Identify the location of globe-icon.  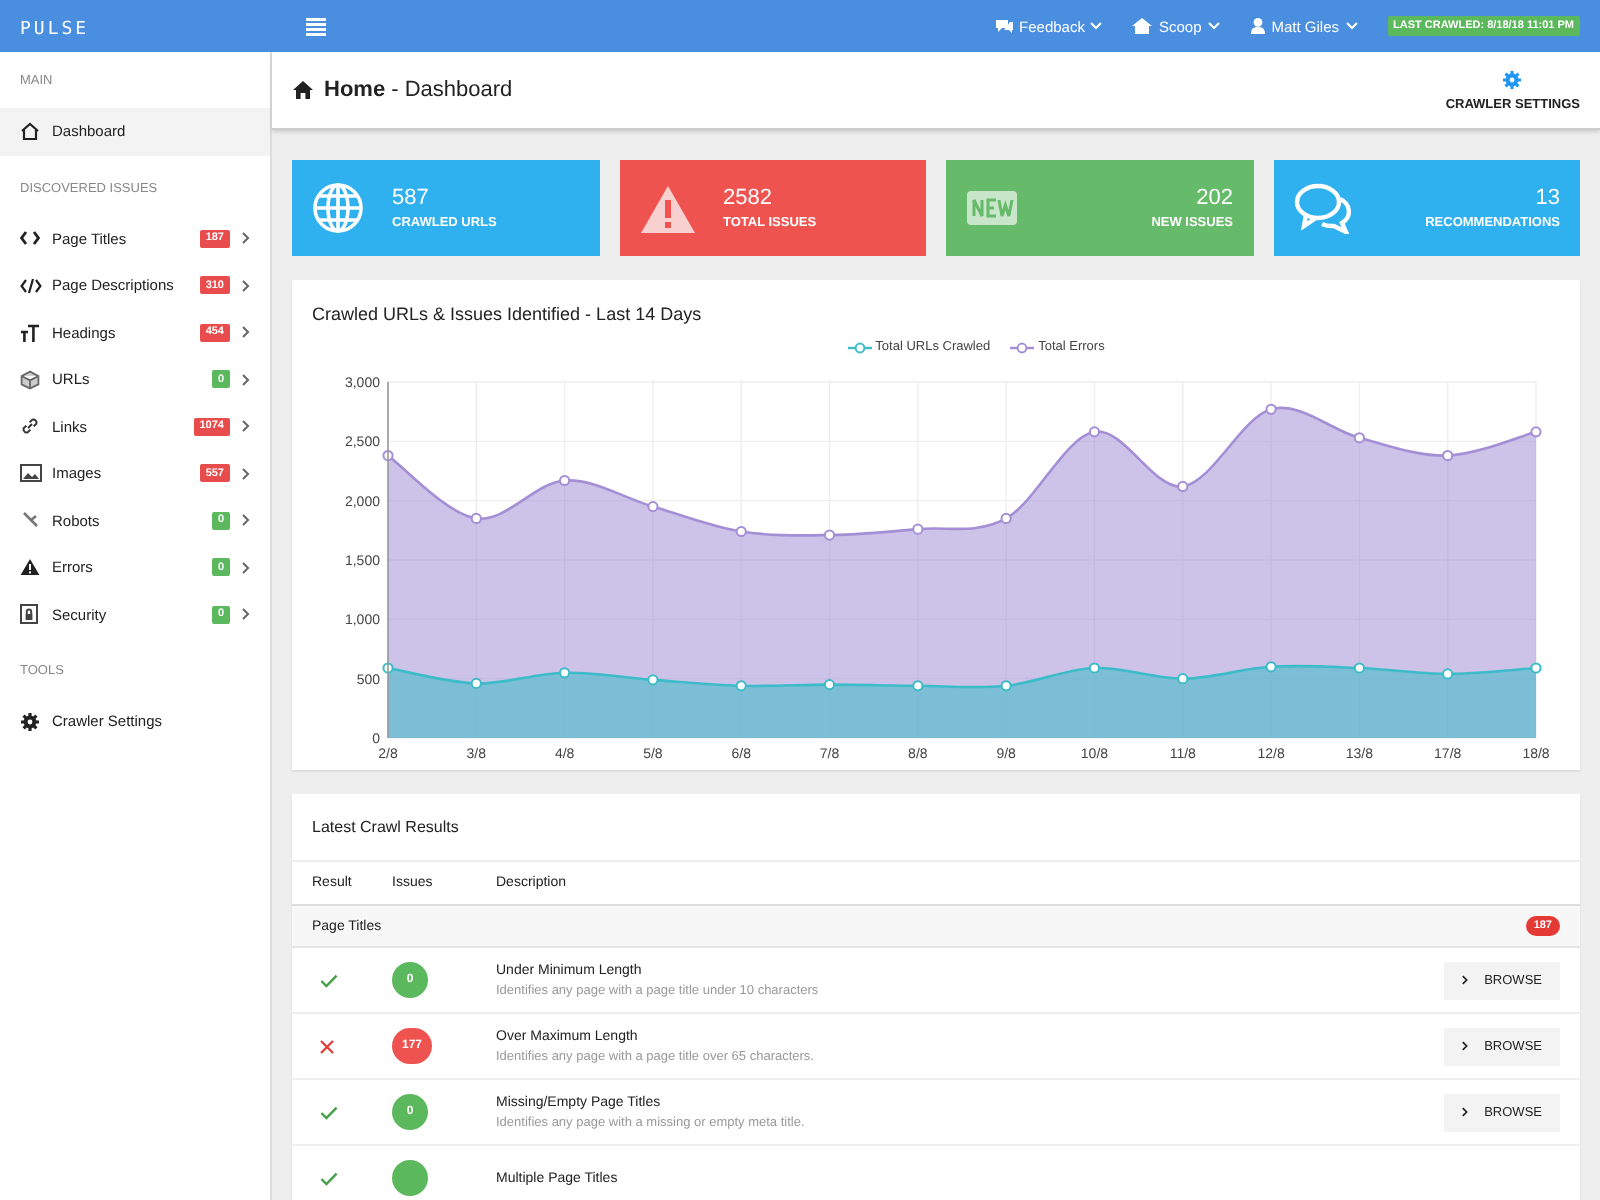
(338, 208).